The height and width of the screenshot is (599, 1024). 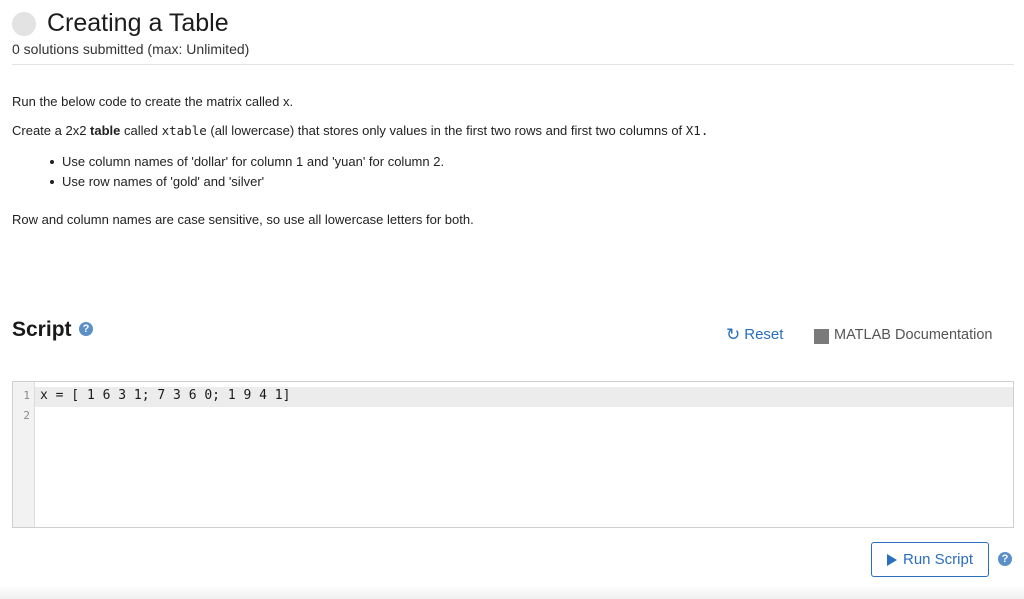 What do you see at coordinates (1005, 559) in the screenshot?
I see `run-help-icon: ?` at bounding box center [1005, 559].